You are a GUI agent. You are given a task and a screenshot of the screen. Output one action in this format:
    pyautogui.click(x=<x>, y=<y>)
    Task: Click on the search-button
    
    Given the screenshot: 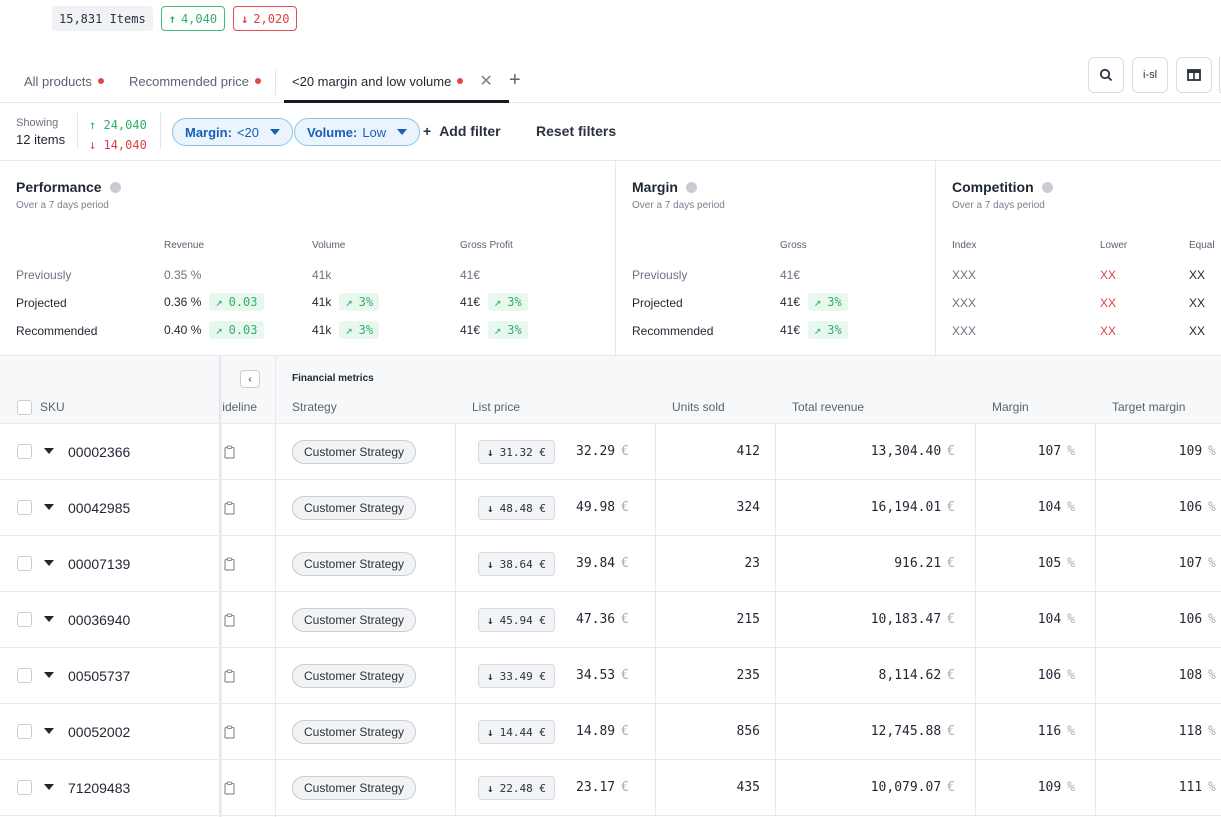 What is the action you would take?
    pyautogui.click(x=1106, y=75)
    